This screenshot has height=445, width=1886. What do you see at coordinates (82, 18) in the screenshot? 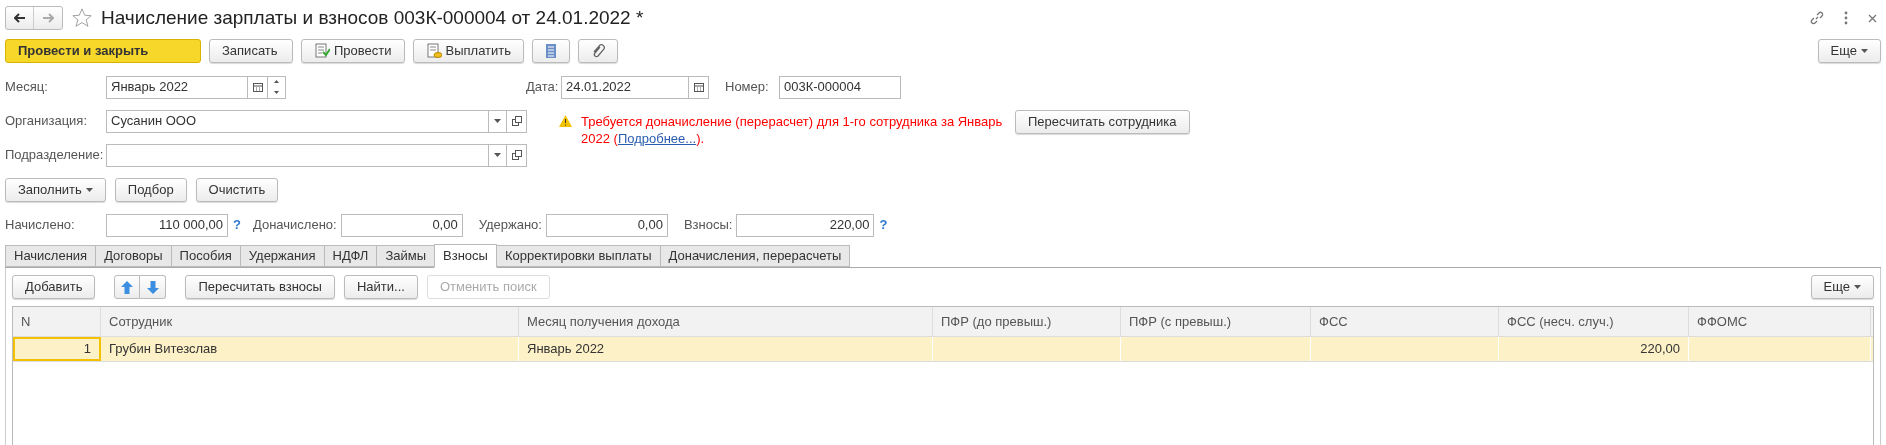
I see `star-icon` at bounding box center [82, 18].